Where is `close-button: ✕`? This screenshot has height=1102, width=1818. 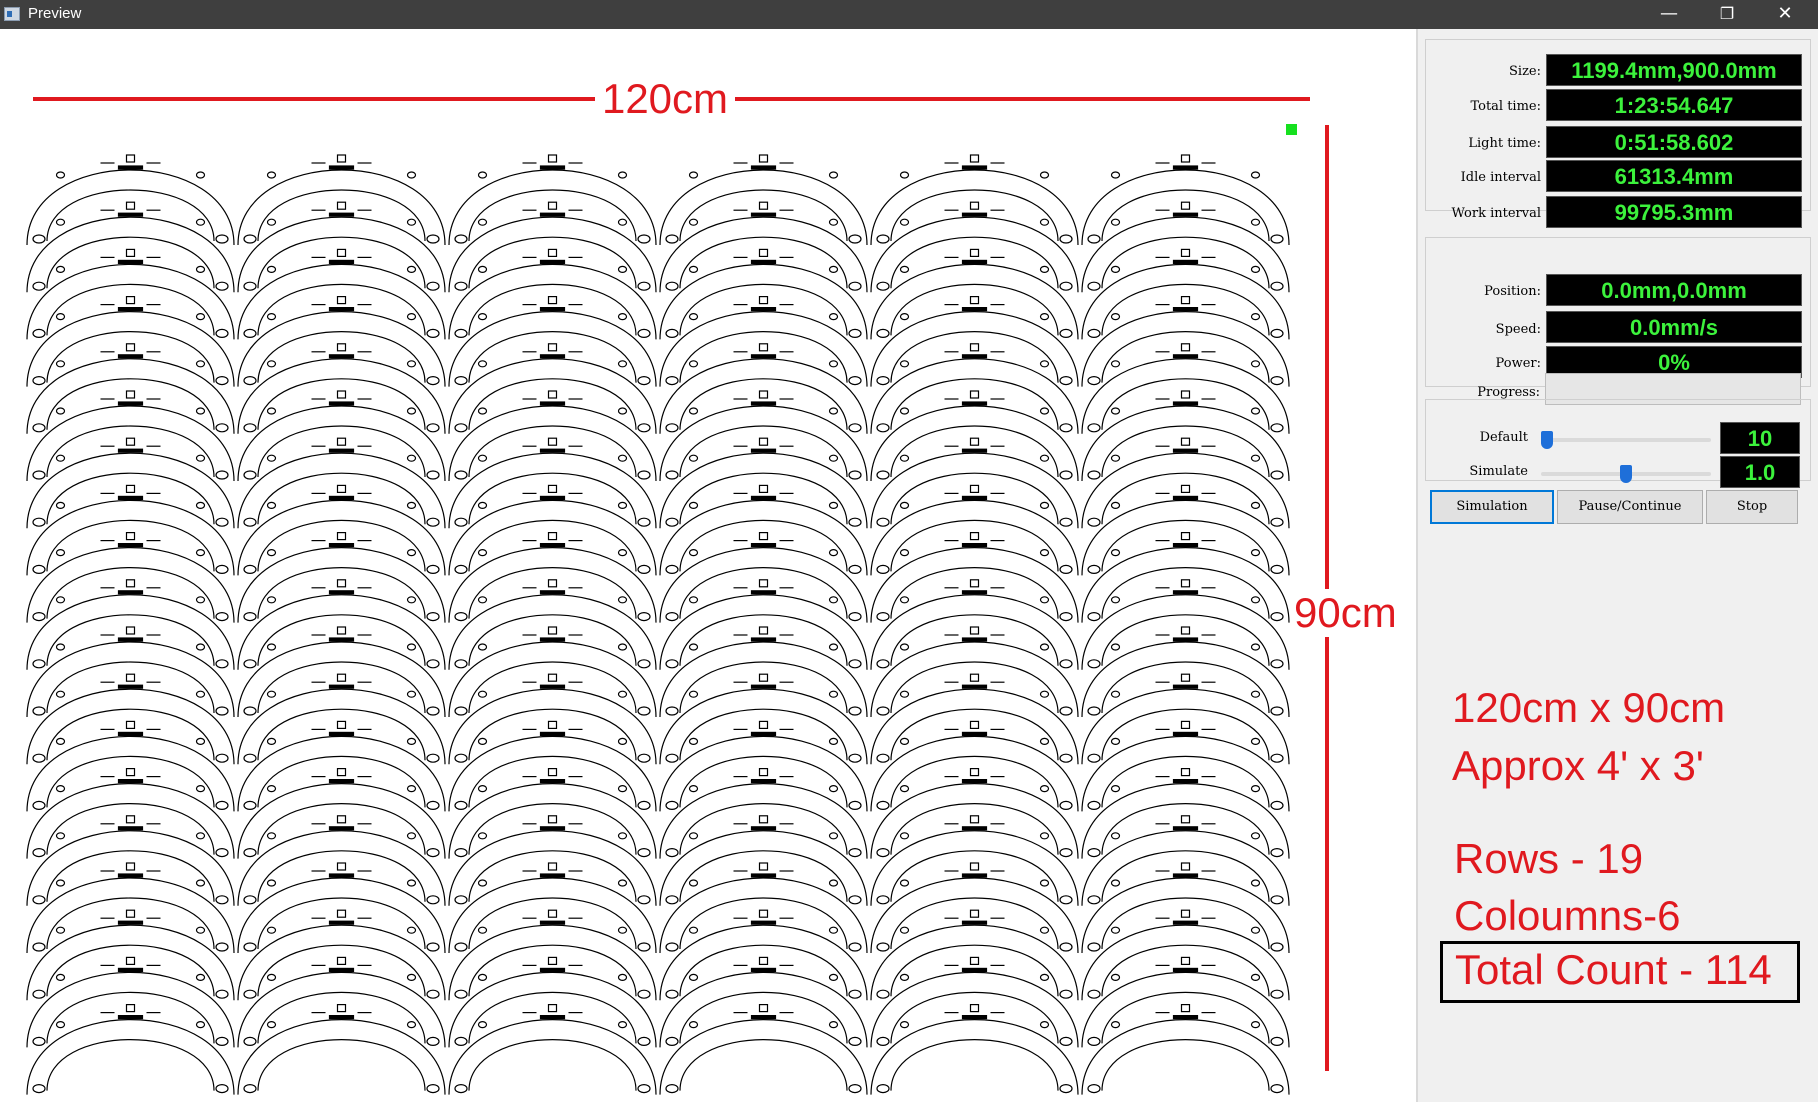 close-button: ✕ is located at coordinates (1785, 14).